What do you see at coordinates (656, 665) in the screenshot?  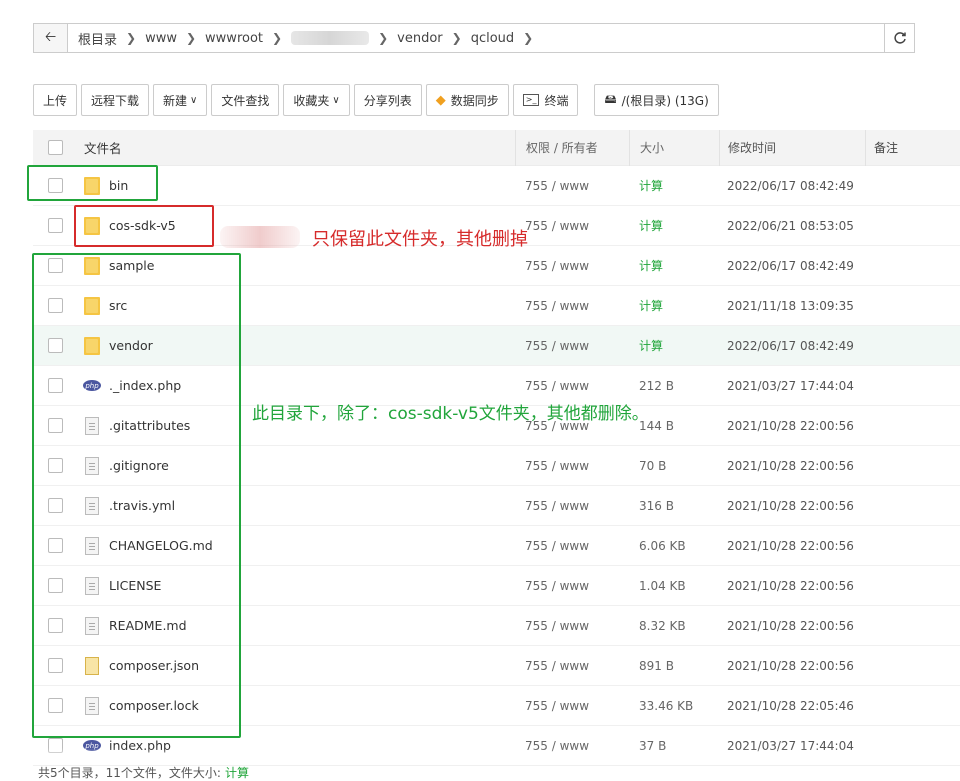 I see `file-size: 891 B` at bounding box center [656, 665].